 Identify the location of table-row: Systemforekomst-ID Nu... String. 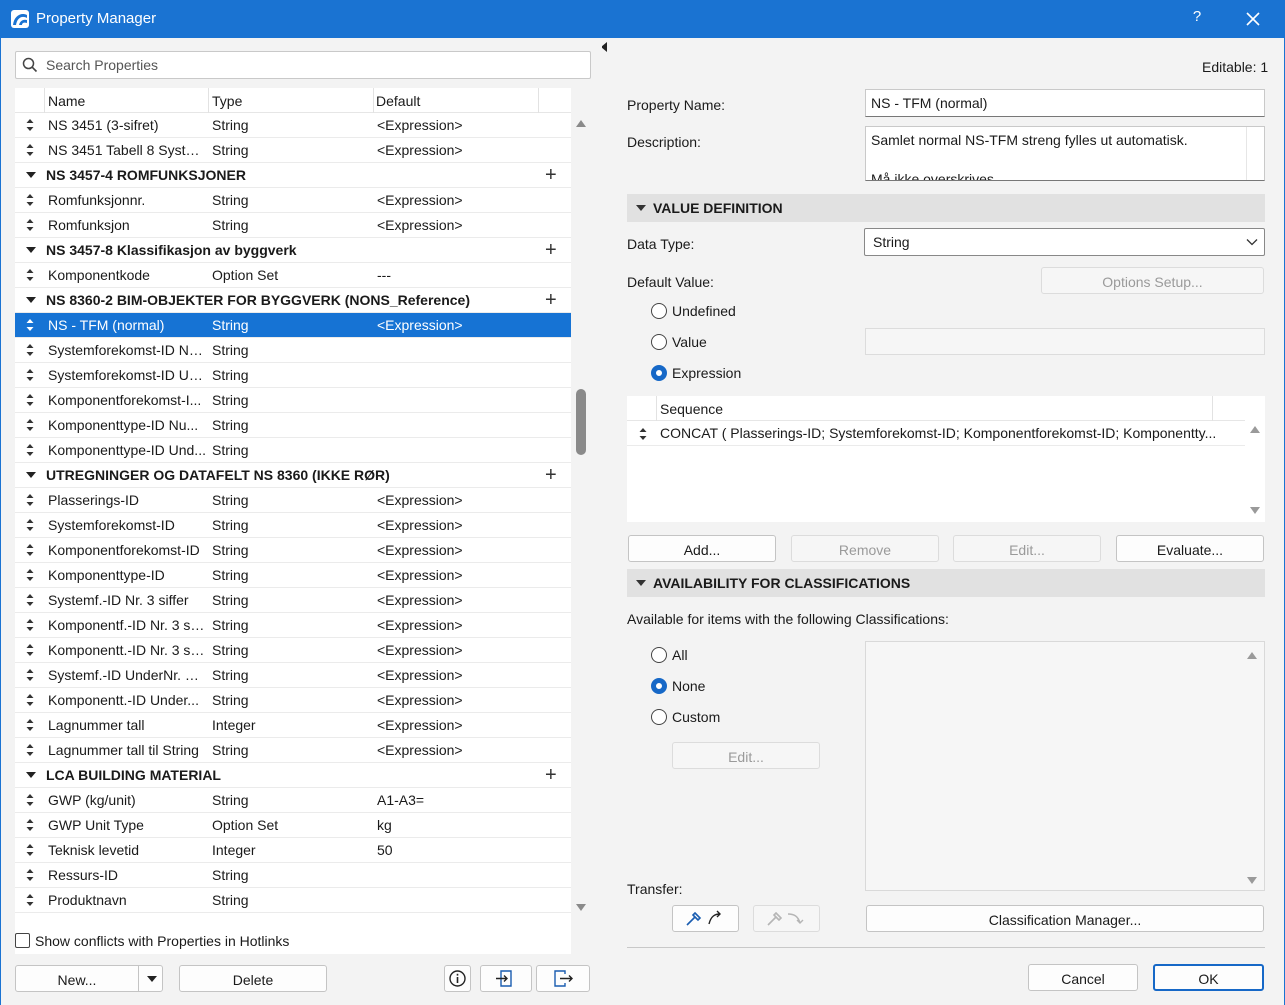
(293, 350).